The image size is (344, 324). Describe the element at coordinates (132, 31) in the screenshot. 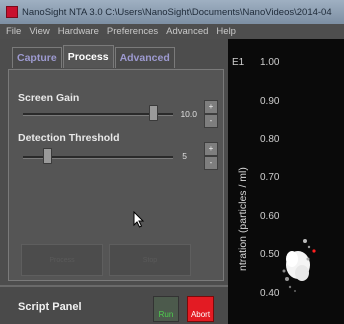

I see `menu-preferences: Preferences` at that location.